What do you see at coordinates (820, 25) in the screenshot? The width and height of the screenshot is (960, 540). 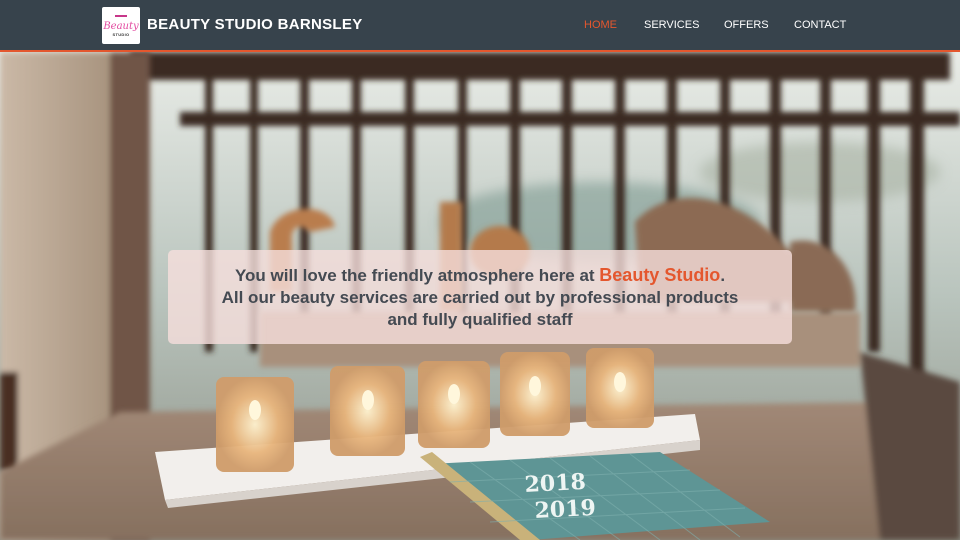 I see `nav-contact: CONTACT` at bounding box center [820, 25].